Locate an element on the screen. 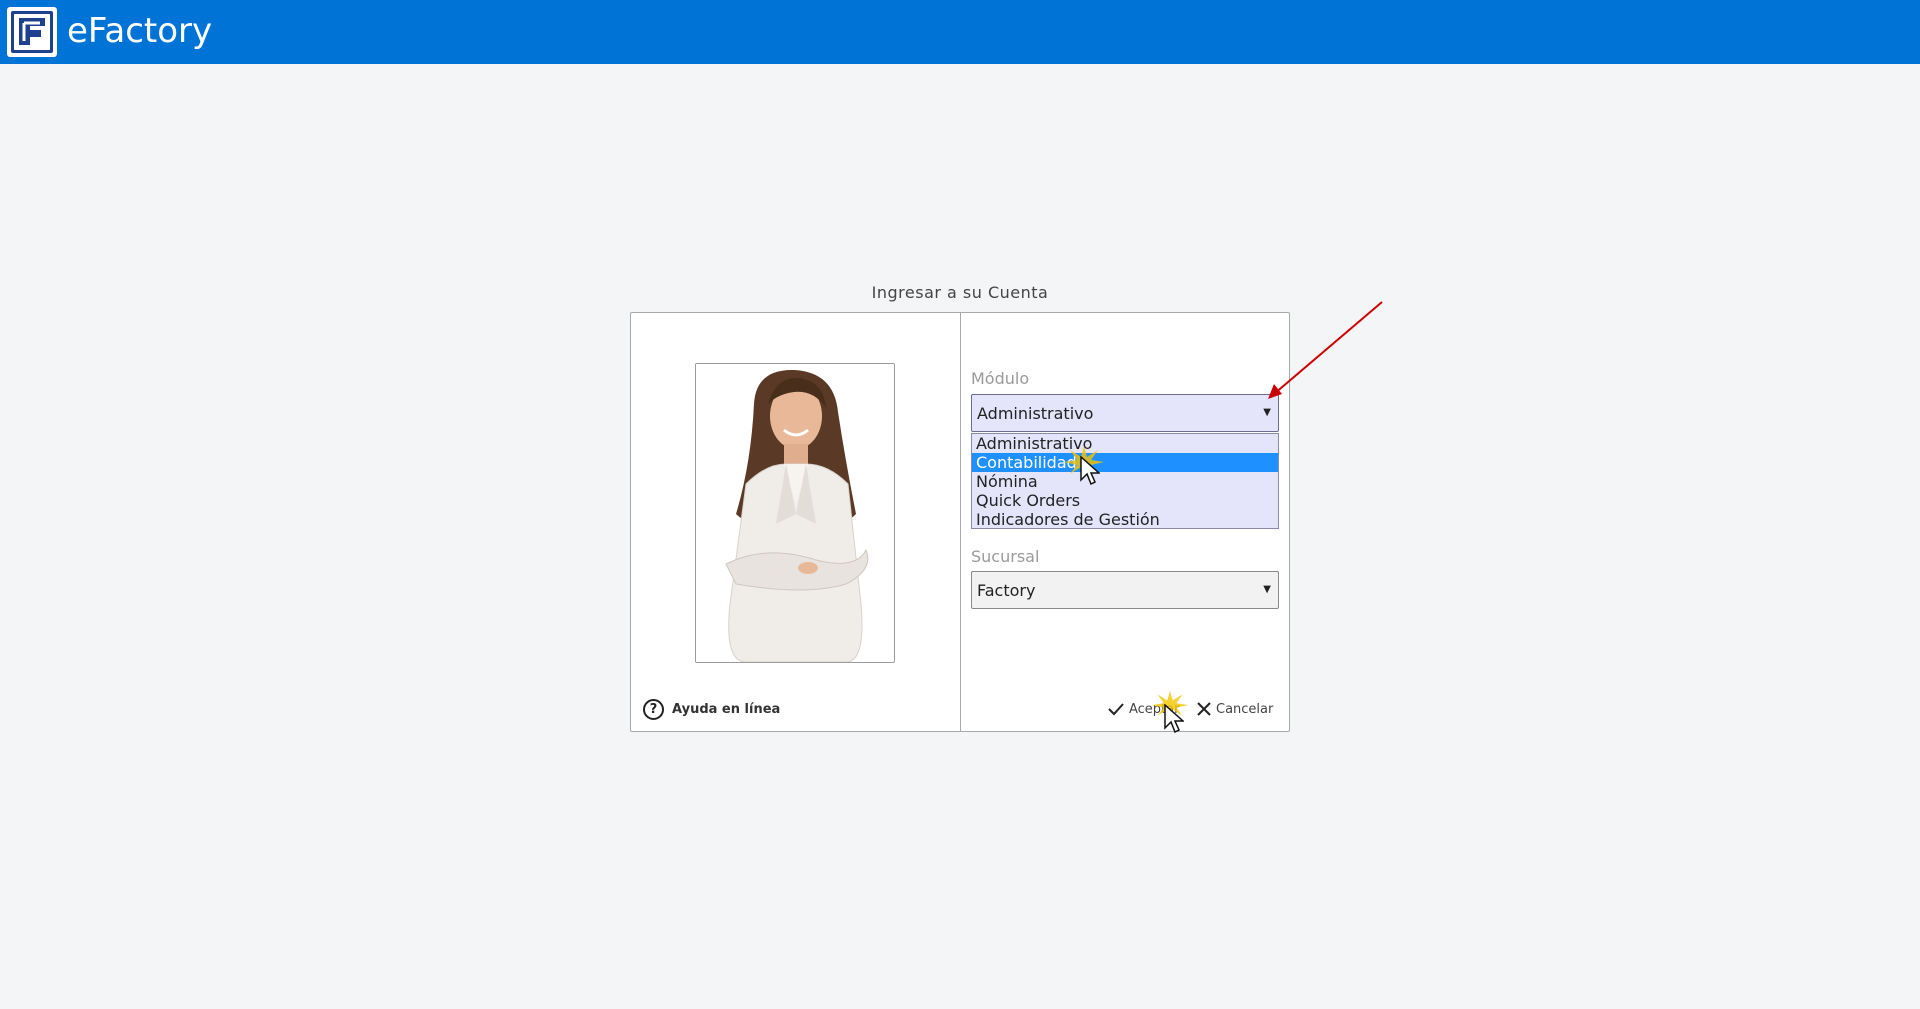  efactory-logo-icon is located at coordinates (32, 32).